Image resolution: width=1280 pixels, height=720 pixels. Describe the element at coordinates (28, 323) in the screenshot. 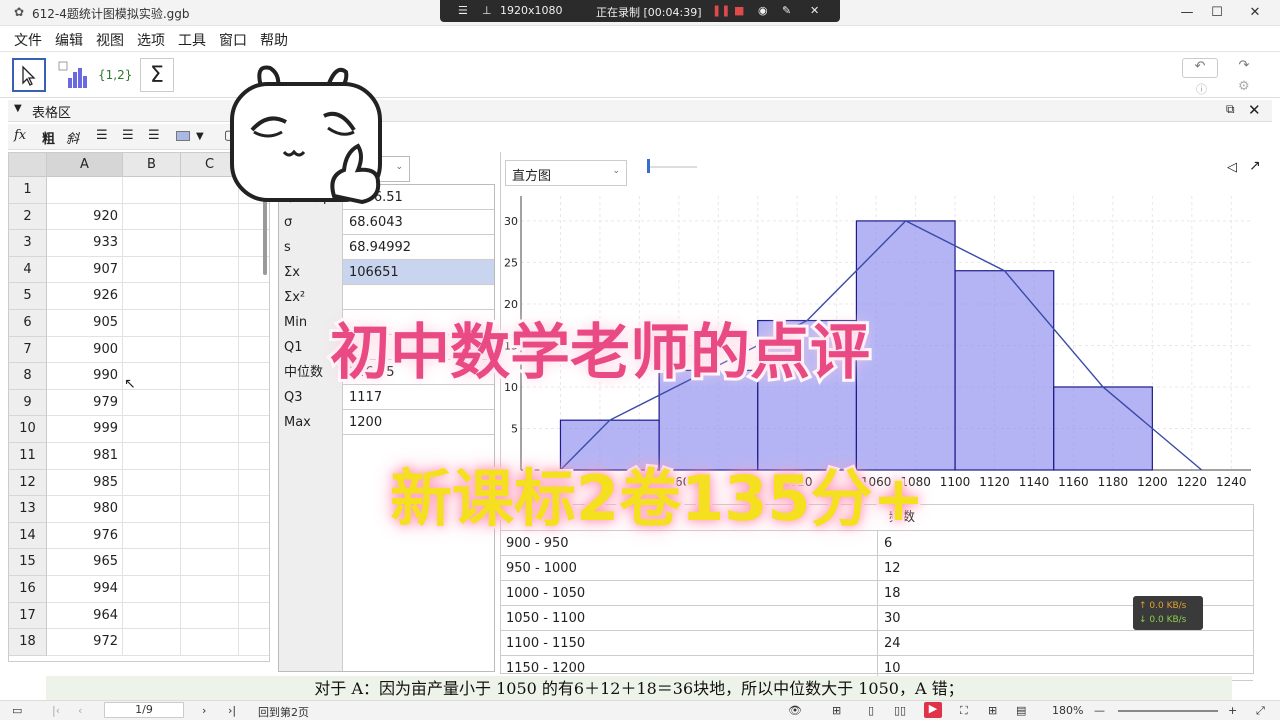

I see `row-header: 6` at that location.